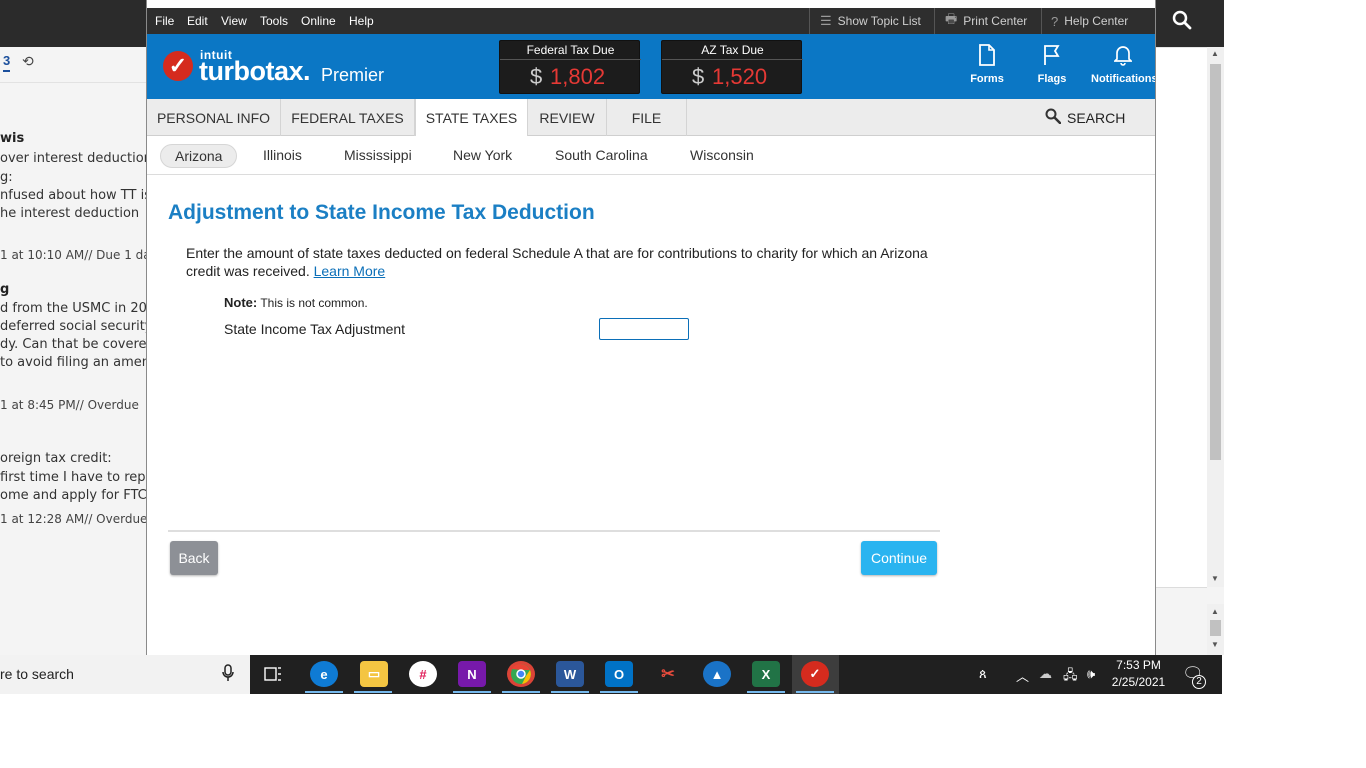 This screenshot has height=768, width=1366. I want to click on tab-personal-info: PERSONAL INFO, so click(214, 117).